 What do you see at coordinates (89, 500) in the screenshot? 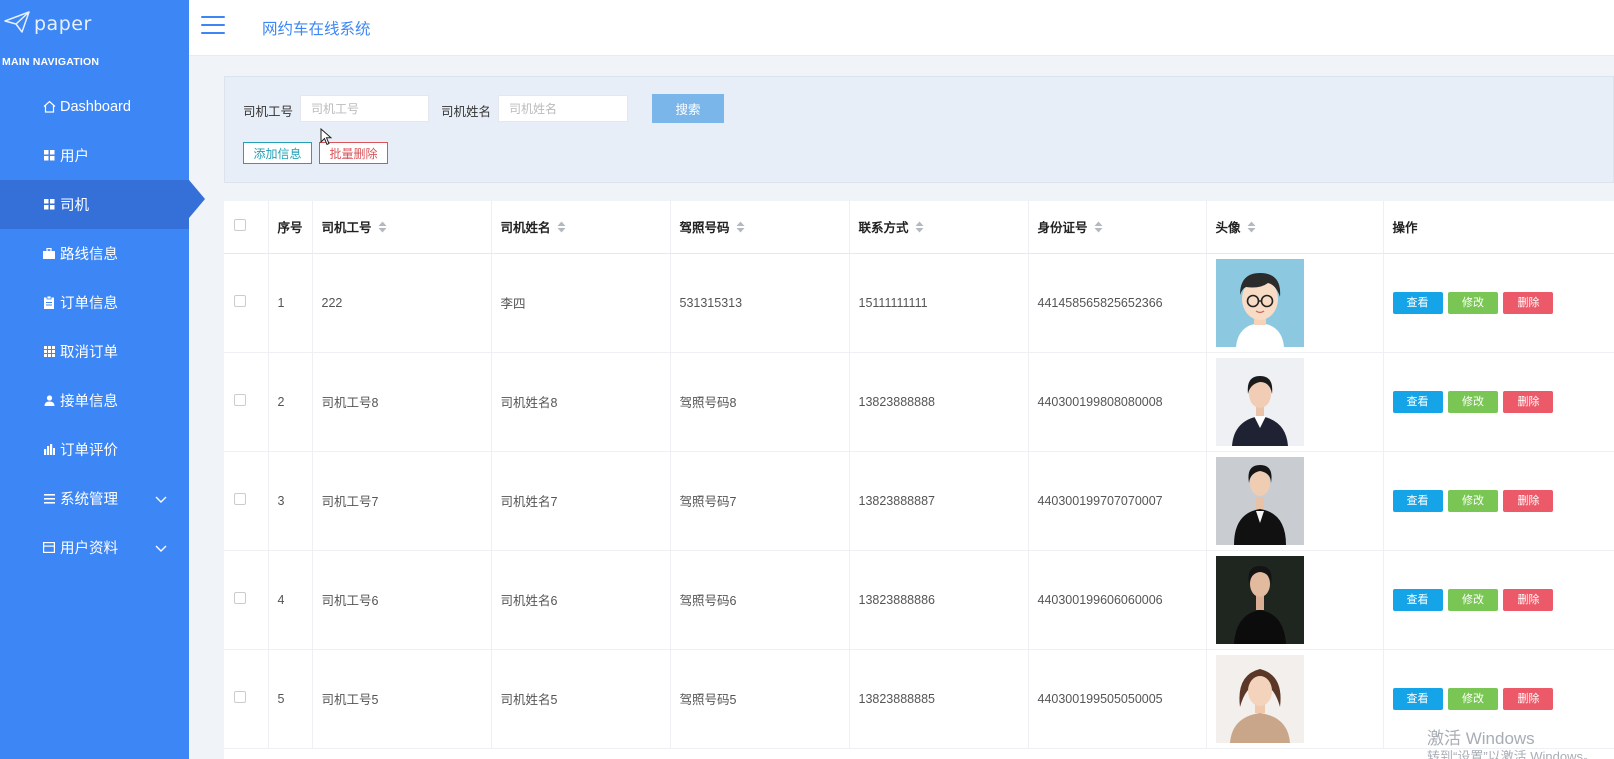
I see `sidebar-item-label: 系统管理` at bounding box center [89, 500].